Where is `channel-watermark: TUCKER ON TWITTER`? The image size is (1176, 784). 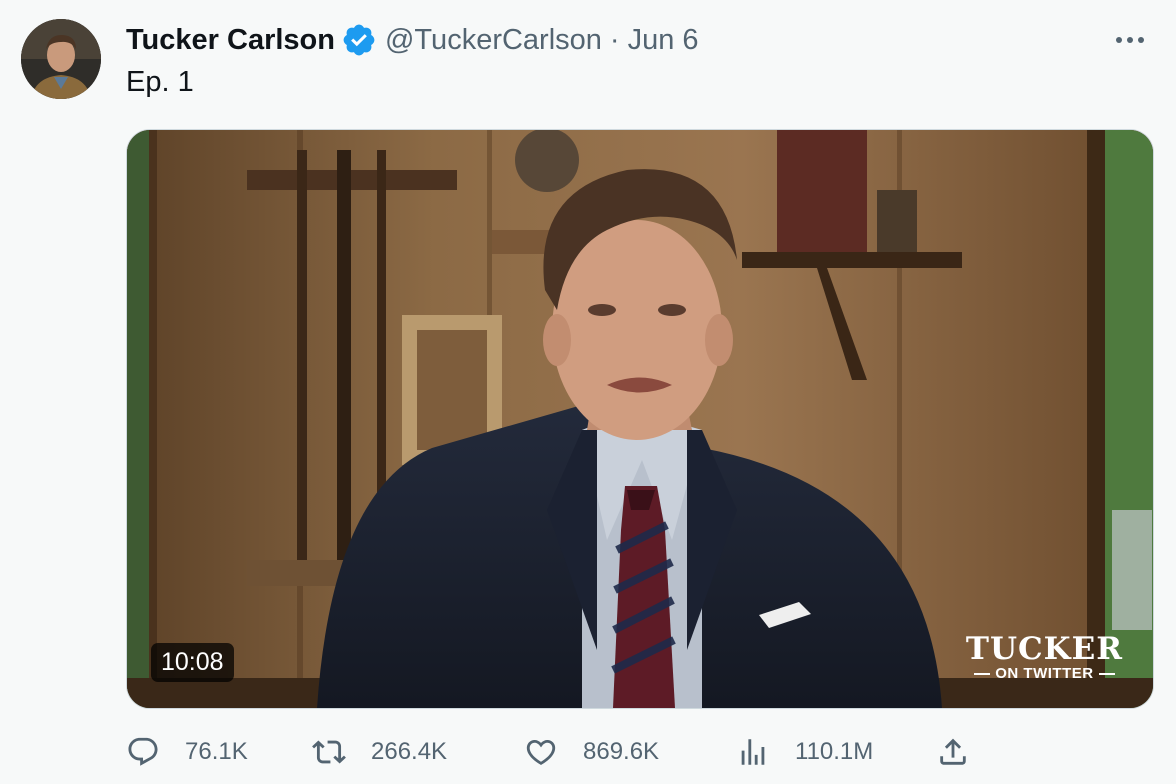 channel-watermark: TUCKER ON TWITTER is located at coordinates (1044, 657).